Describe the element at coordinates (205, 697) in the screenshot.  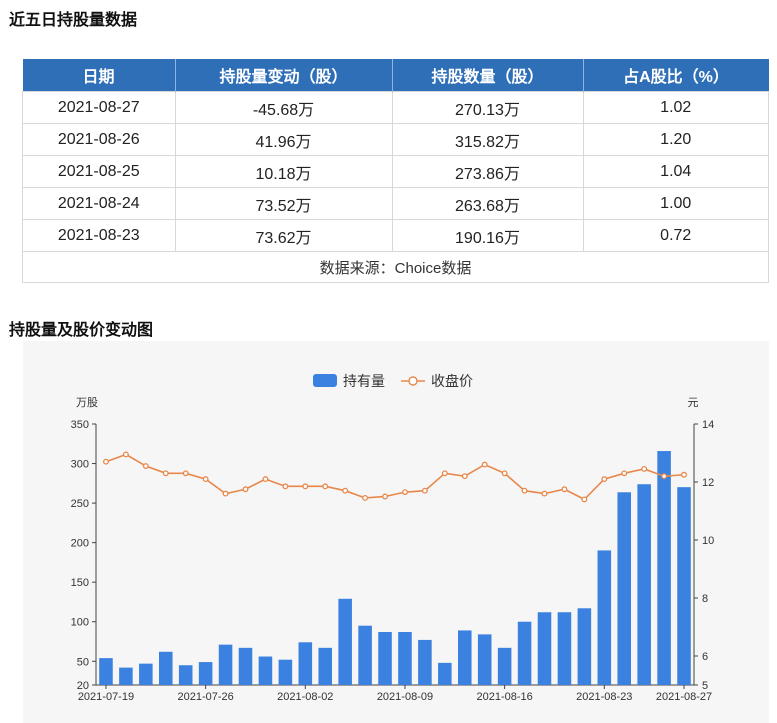
I see `x-tick-label: 2021-07-26` at that location.